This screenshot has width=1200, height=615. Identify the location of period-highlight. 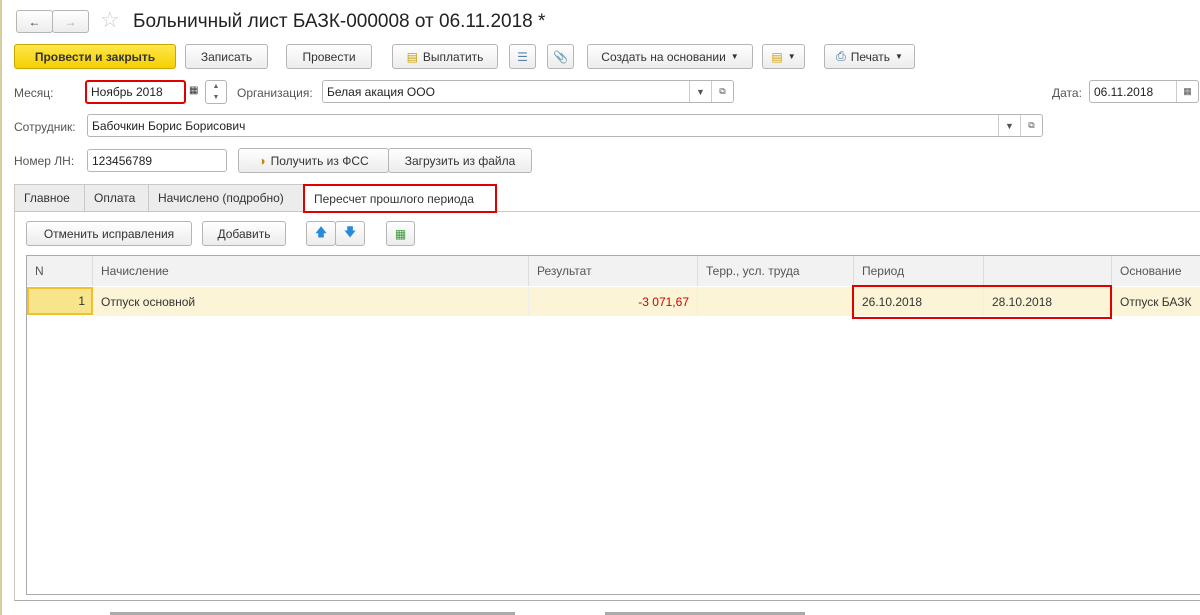
(982, 302).